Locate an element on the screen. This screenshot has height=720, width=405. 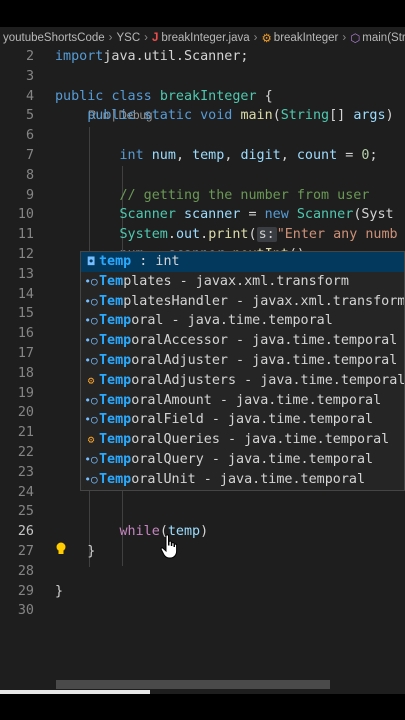
suggestion-label: TemporalAccessor - java.time.temporal is located at coordinates (248, 341).